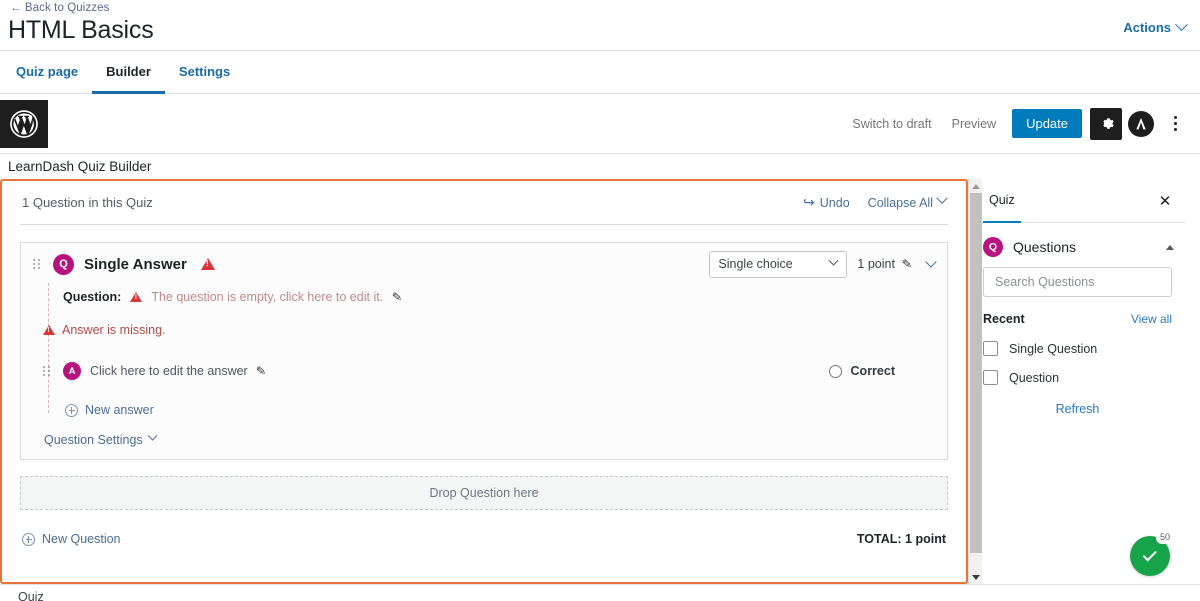  Describe the element at coordinates (81, 30) in the screenshot. I see `page-title: HTML Basics` at that location.